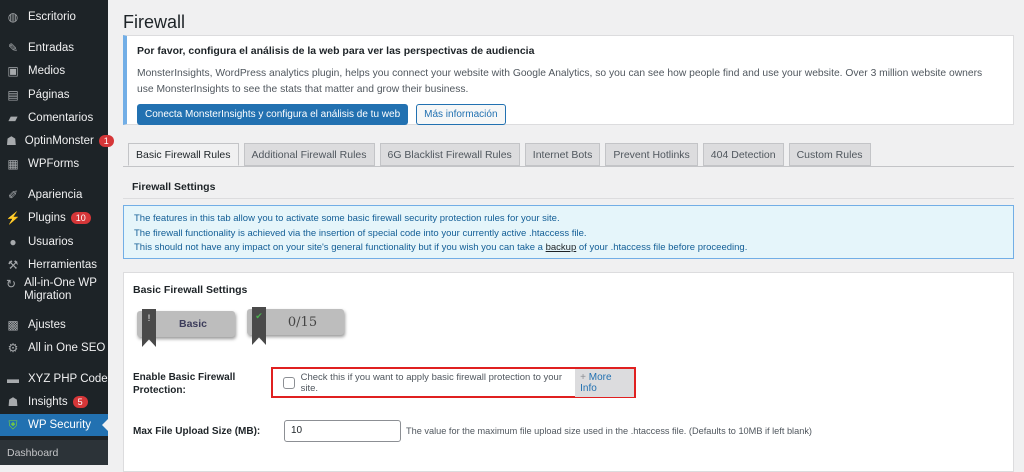 The height and width of the screenshot is (472, 1024). Describe the element at coordinates (13, 379) in the screenshot. I see `php-icon: ▬` at that location.